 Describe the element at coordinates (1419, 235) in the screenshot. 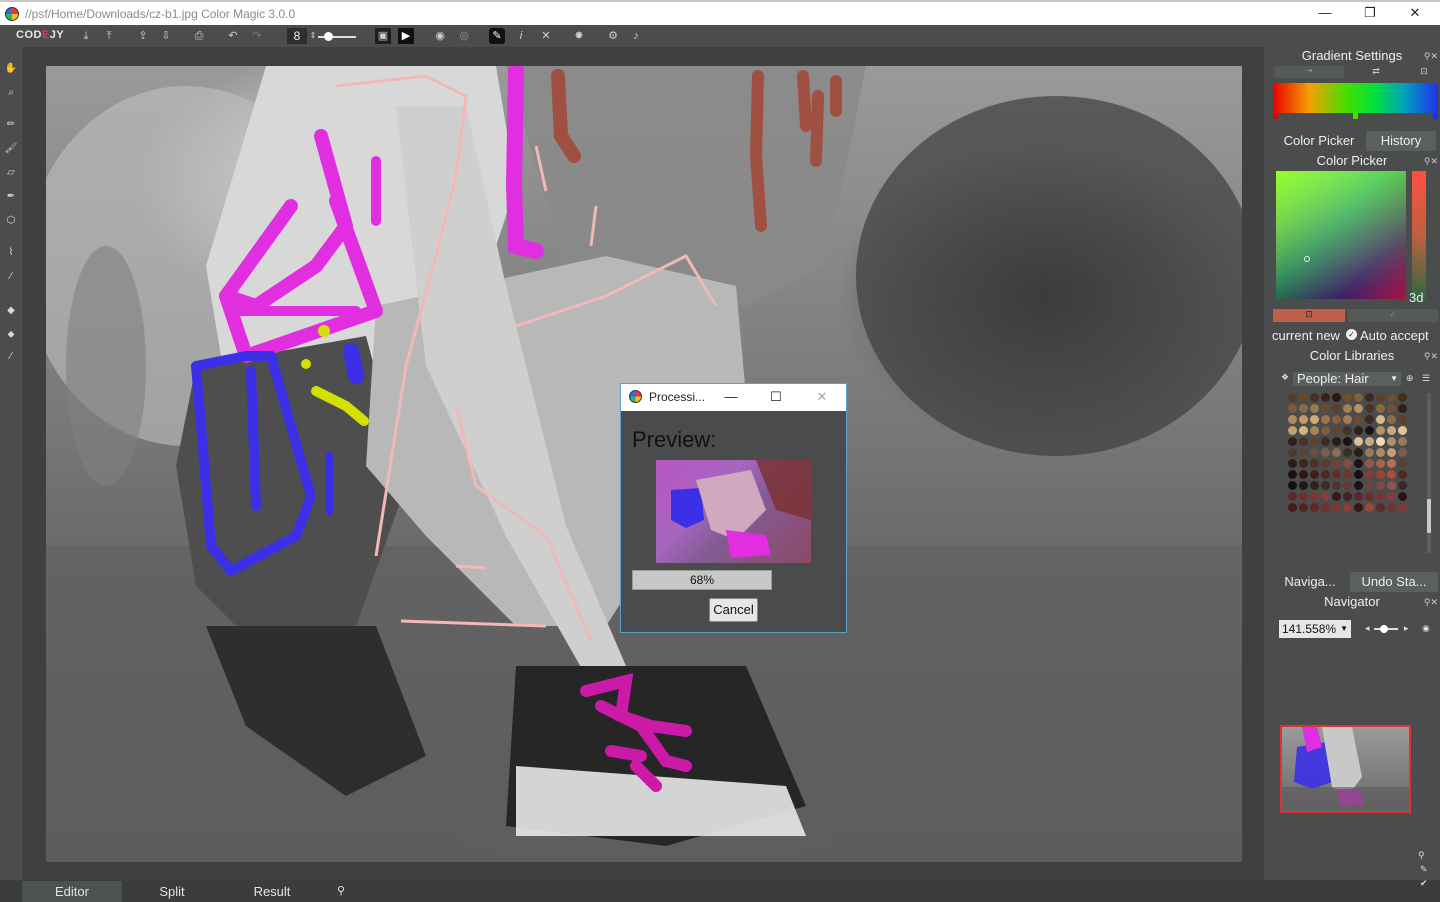

I see `hue-slider` at that location.